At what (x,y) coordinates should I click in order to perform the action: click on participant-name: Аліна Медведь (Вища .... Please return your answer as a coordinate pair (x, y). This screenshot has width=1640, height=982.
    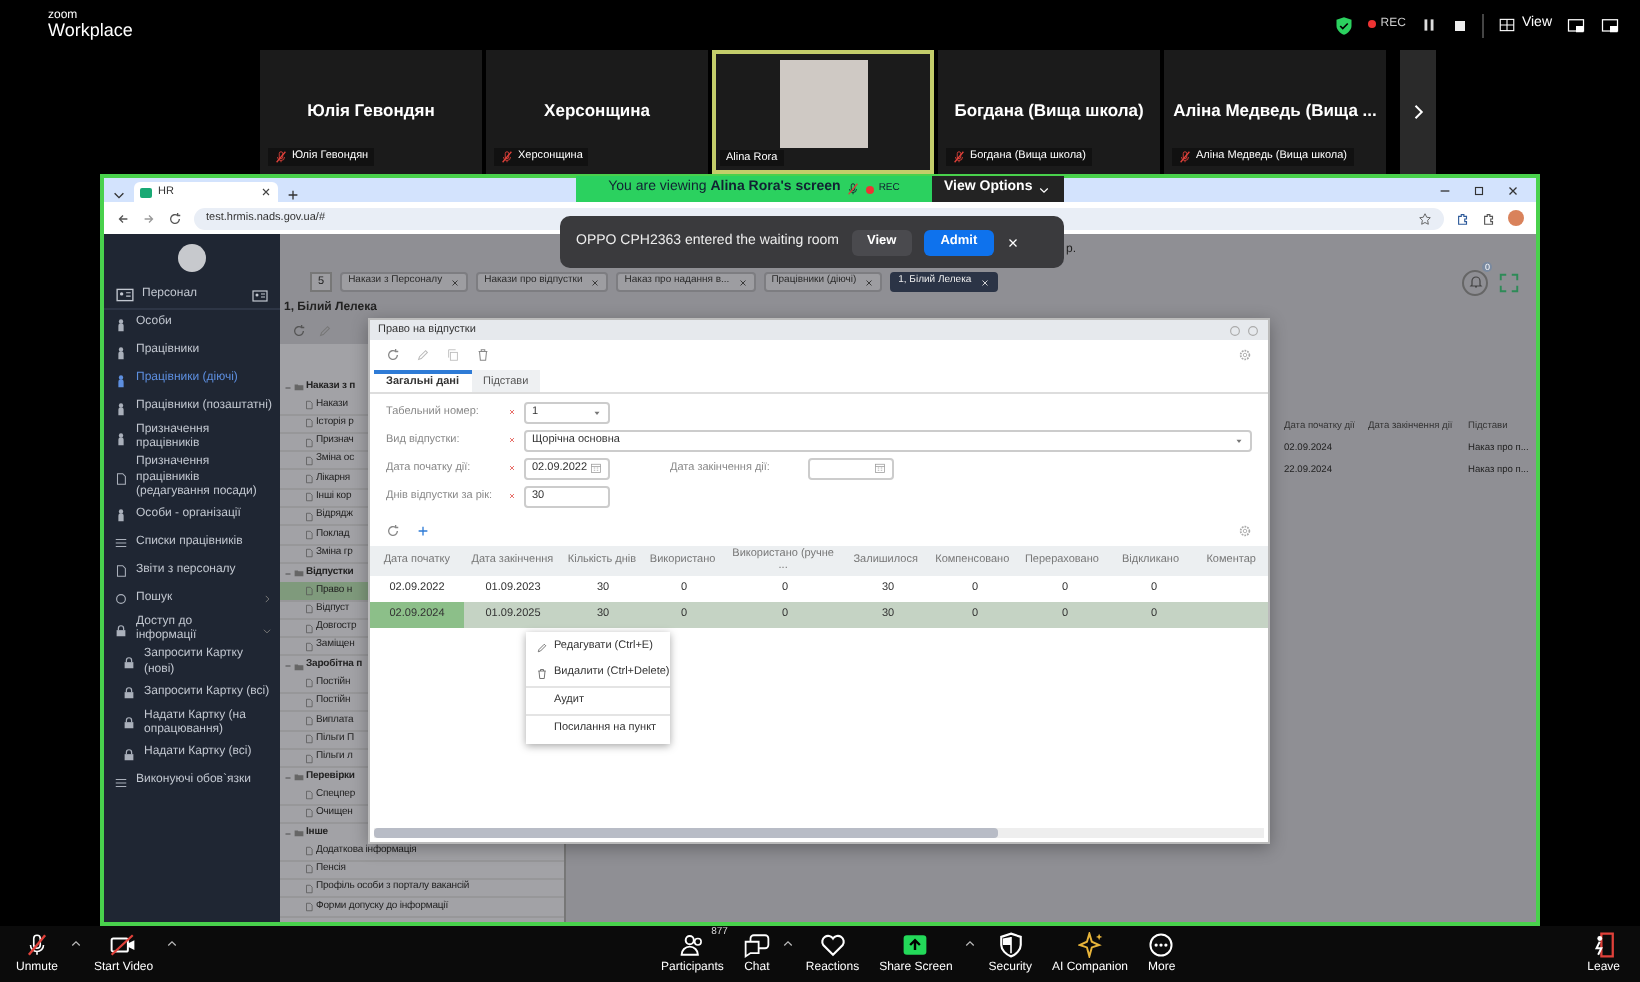
    Looking at the image, I should click on (1275, 112).